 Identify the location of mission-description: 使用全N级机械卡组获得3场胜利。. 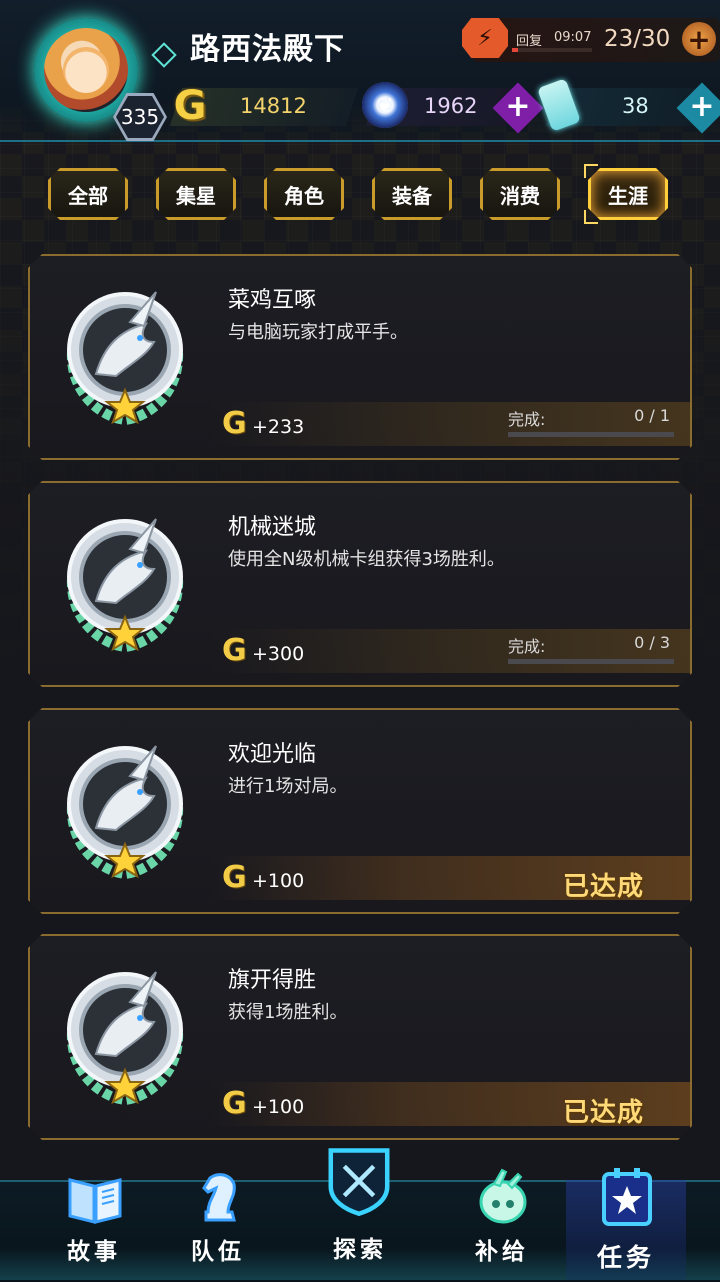
(366, 559).